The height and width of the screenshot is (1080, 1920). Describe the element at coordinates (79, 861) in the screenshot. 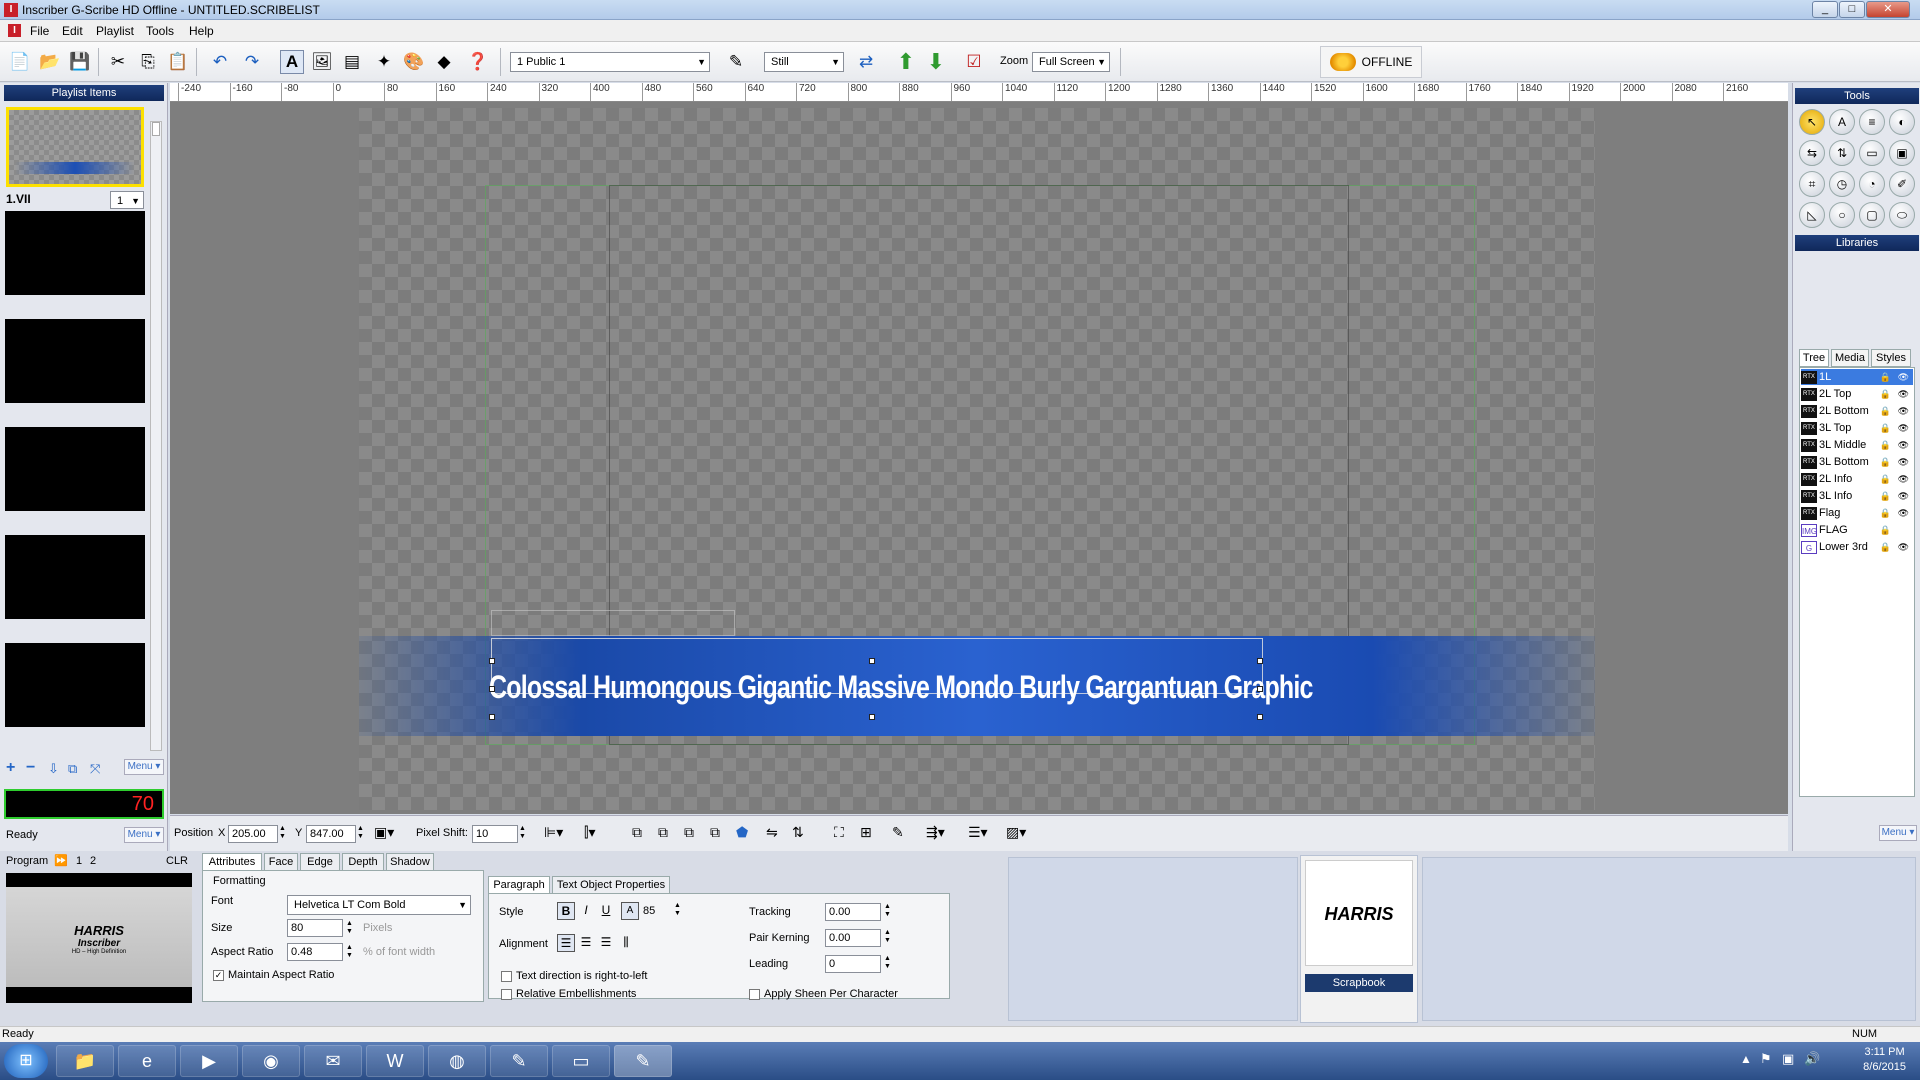

I see `program-button-1: 1` at that location.